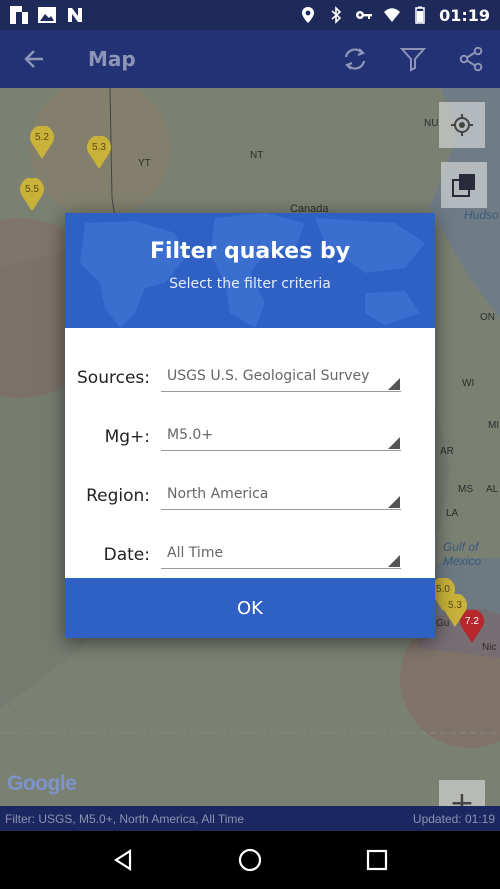  I want to click on sources-dropdown: USGS U.S. Geological Survey, so click(281, 378).